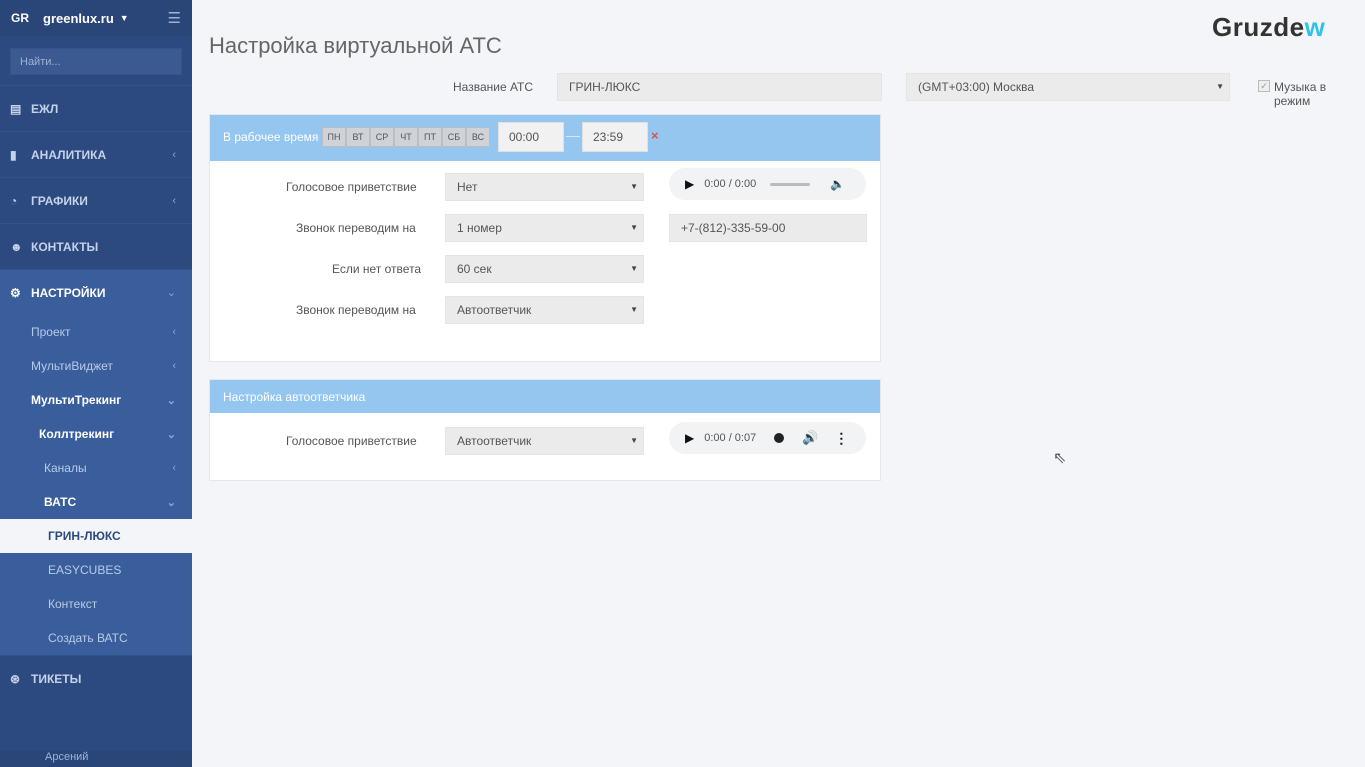  What do you see at coordinates (96, 604) in the screenshot?
I see `sidebar-item-context: Контекст` at bounding box center [96, 604].